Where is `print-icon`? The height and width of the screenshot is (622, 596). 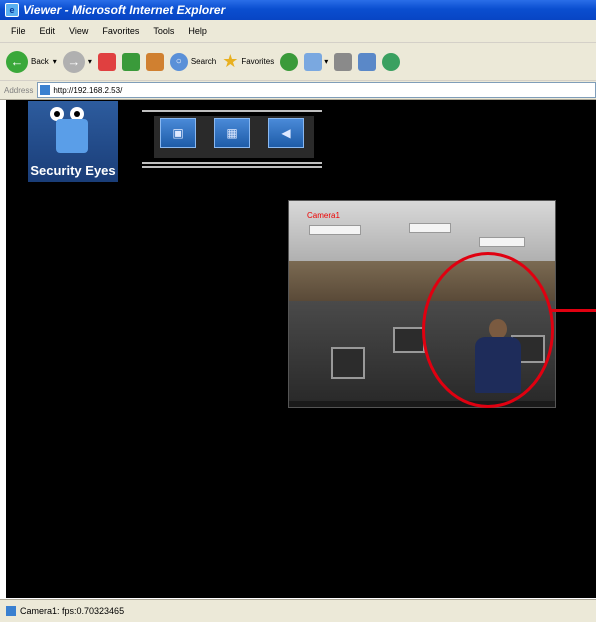
print-icon is located at coordinates (343, 61).